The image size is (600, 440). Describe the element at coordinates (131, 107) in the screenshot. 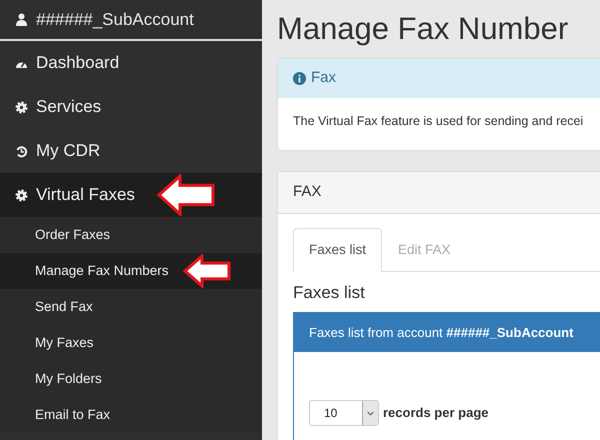

I see `nav-item: Services` at that location.